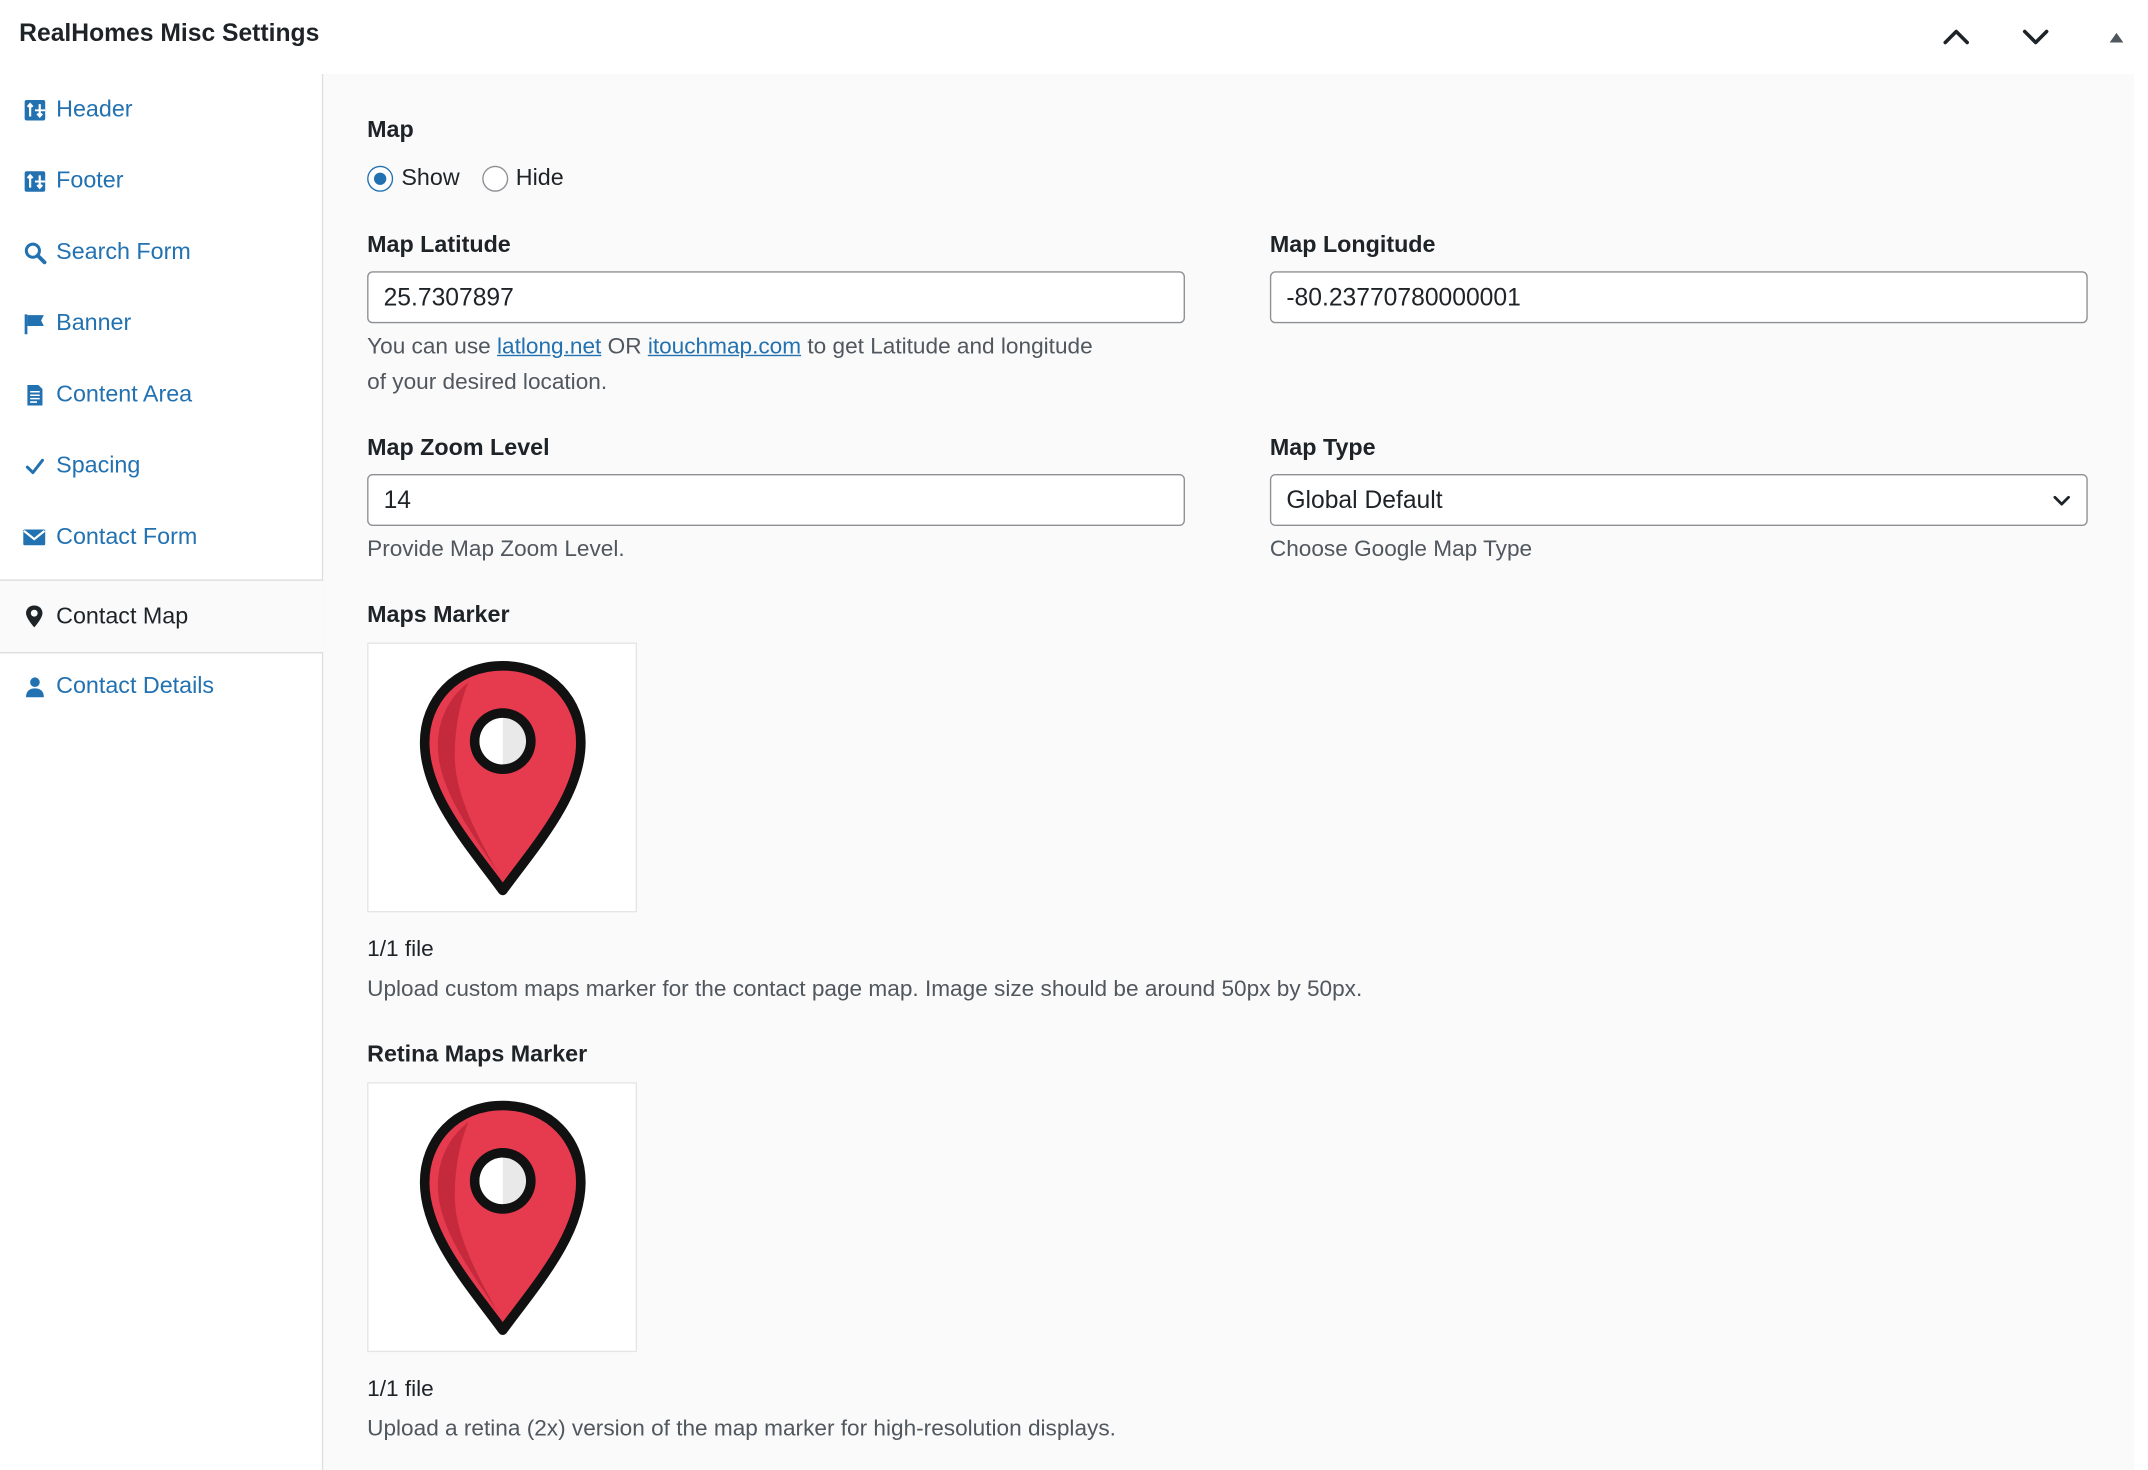  What do you see at coordinates (776, 297) in the screenshot?
I see `map-latitude-input: 25.7307897` at bounding box center [776, 297].